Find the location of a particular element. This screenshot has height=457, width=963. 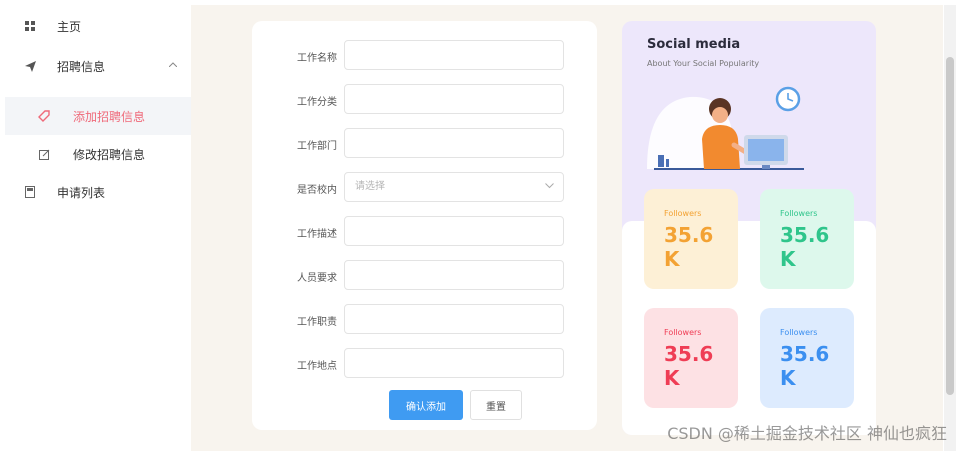

field-label: 人员要求 is located at coordinates (317, 278).